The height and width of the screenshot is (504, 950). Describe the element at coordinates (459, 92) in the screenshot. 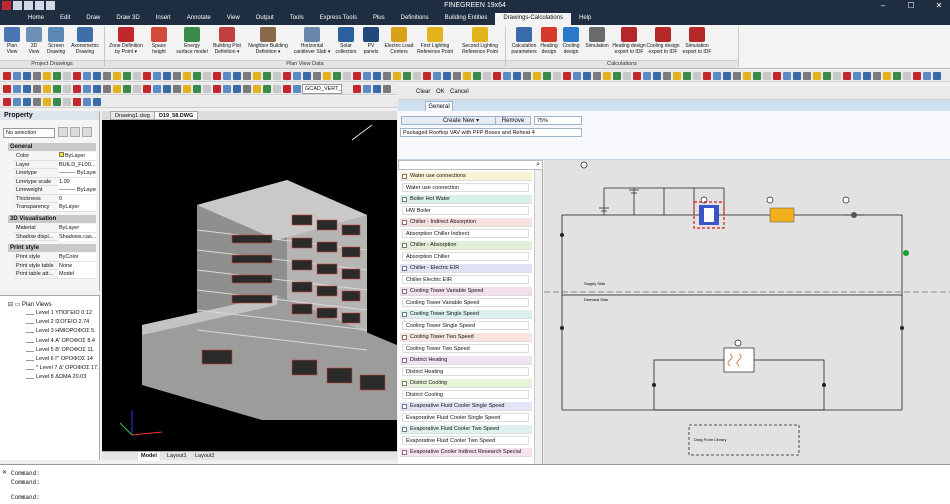

I see `cancel-button: Cancel` at that location.